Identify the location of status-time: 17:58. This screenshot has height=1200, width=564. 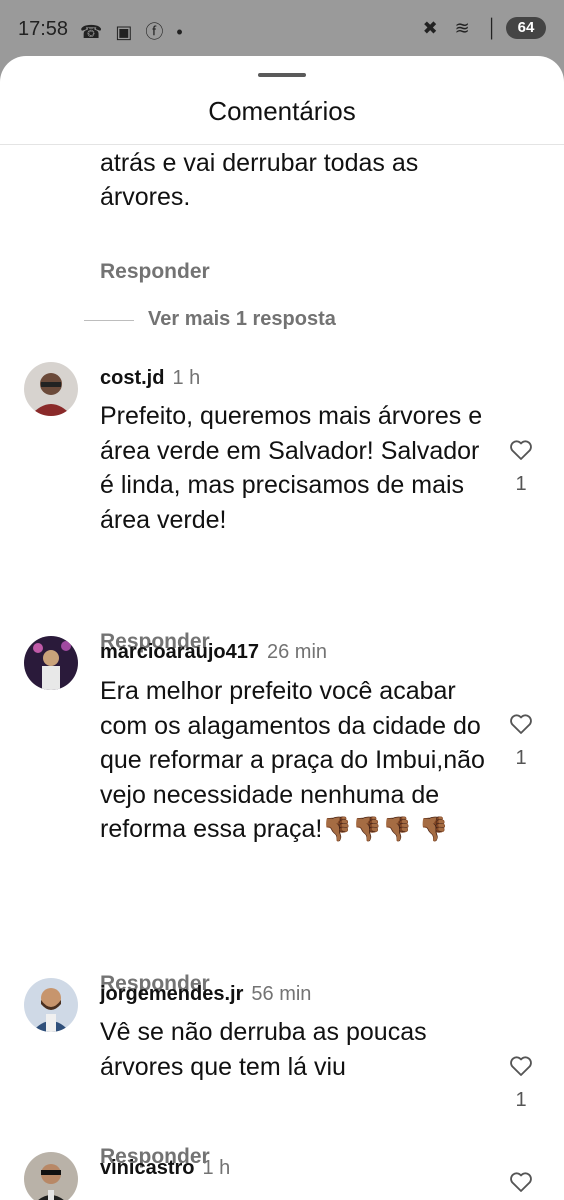
(43, 29).